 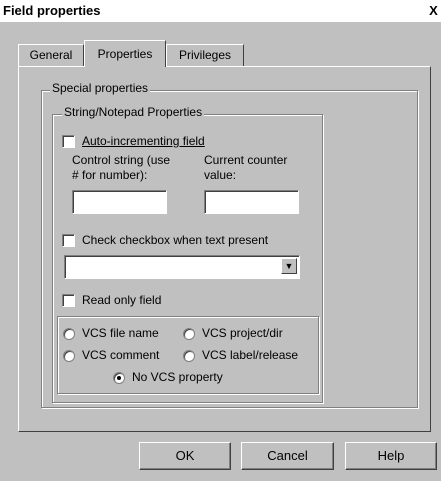 I want to click on tab-properties: Properties, so click(x=125, y=53).